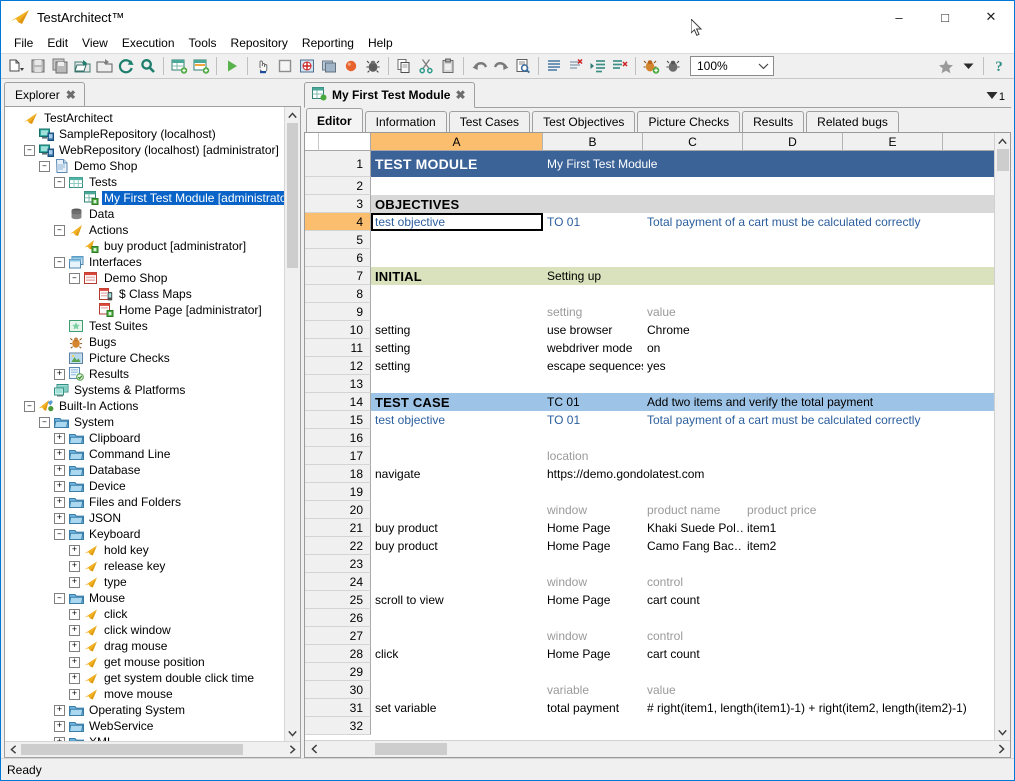 Image resolution: width=1015 pixels, height=781 pixels. Describe the element at coordinates (457, 164) in the screenshot. I see `grid-cell: TEST MODULE` at that location.